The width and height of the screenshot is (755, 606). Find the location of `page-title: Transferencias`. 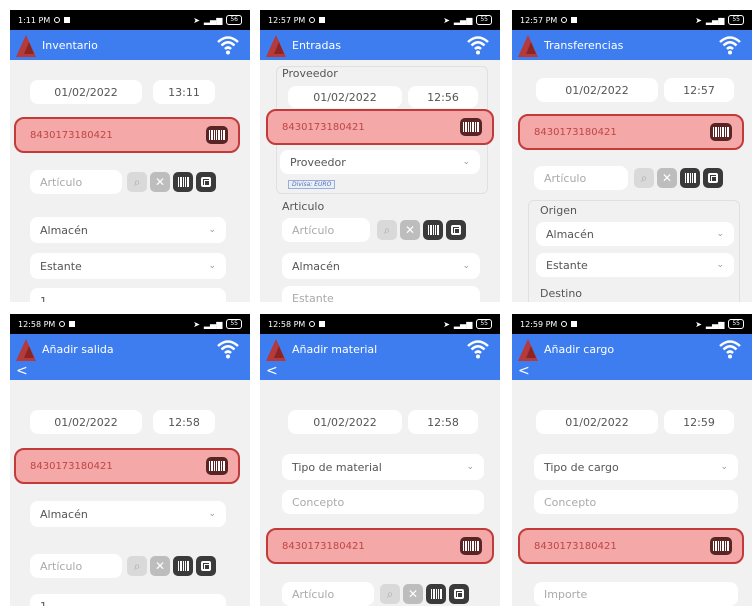

page-title: Transferencias is located at coordinates (584, 45).